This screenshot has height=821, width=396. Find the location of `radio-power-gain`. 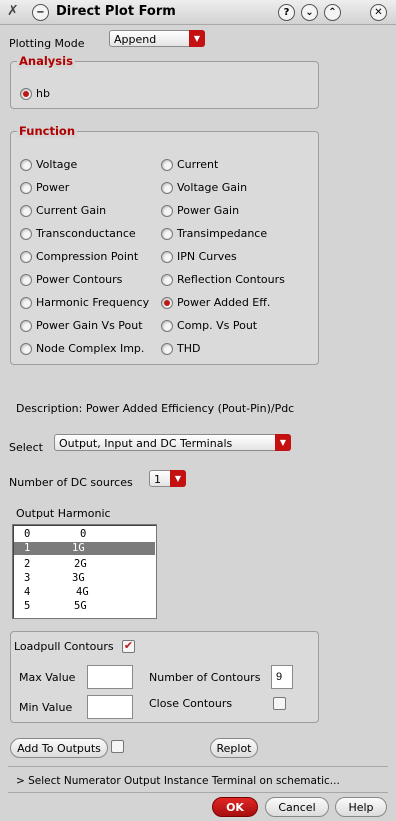

radio-power-gain is located at coordinates (167, 211).